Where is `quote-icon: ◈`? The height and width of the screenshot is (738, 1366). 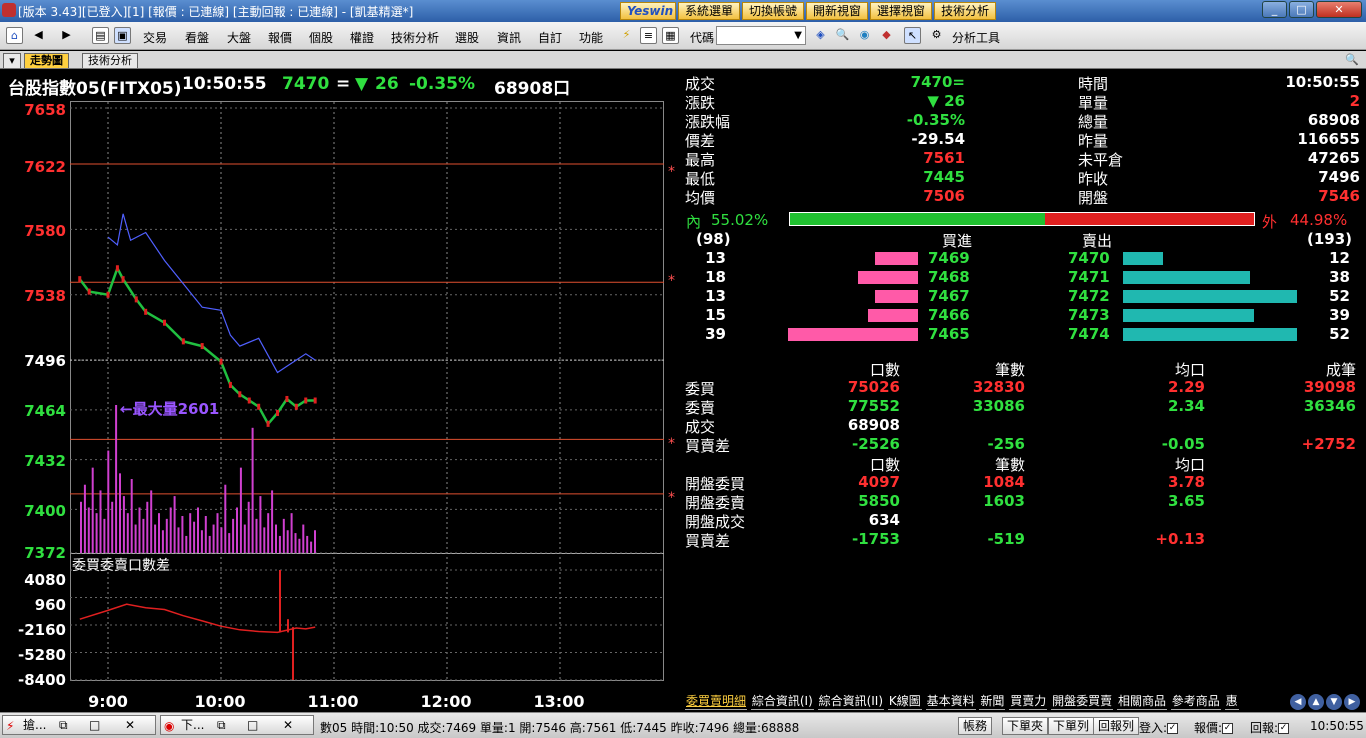 quote-icon: ◈ is located at coordinates (820, 35).